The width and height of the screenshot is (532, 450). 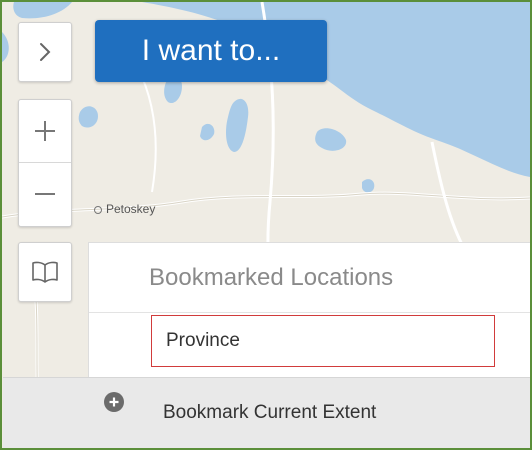 I want to click on plus-icon, so click(x=45, y=131).